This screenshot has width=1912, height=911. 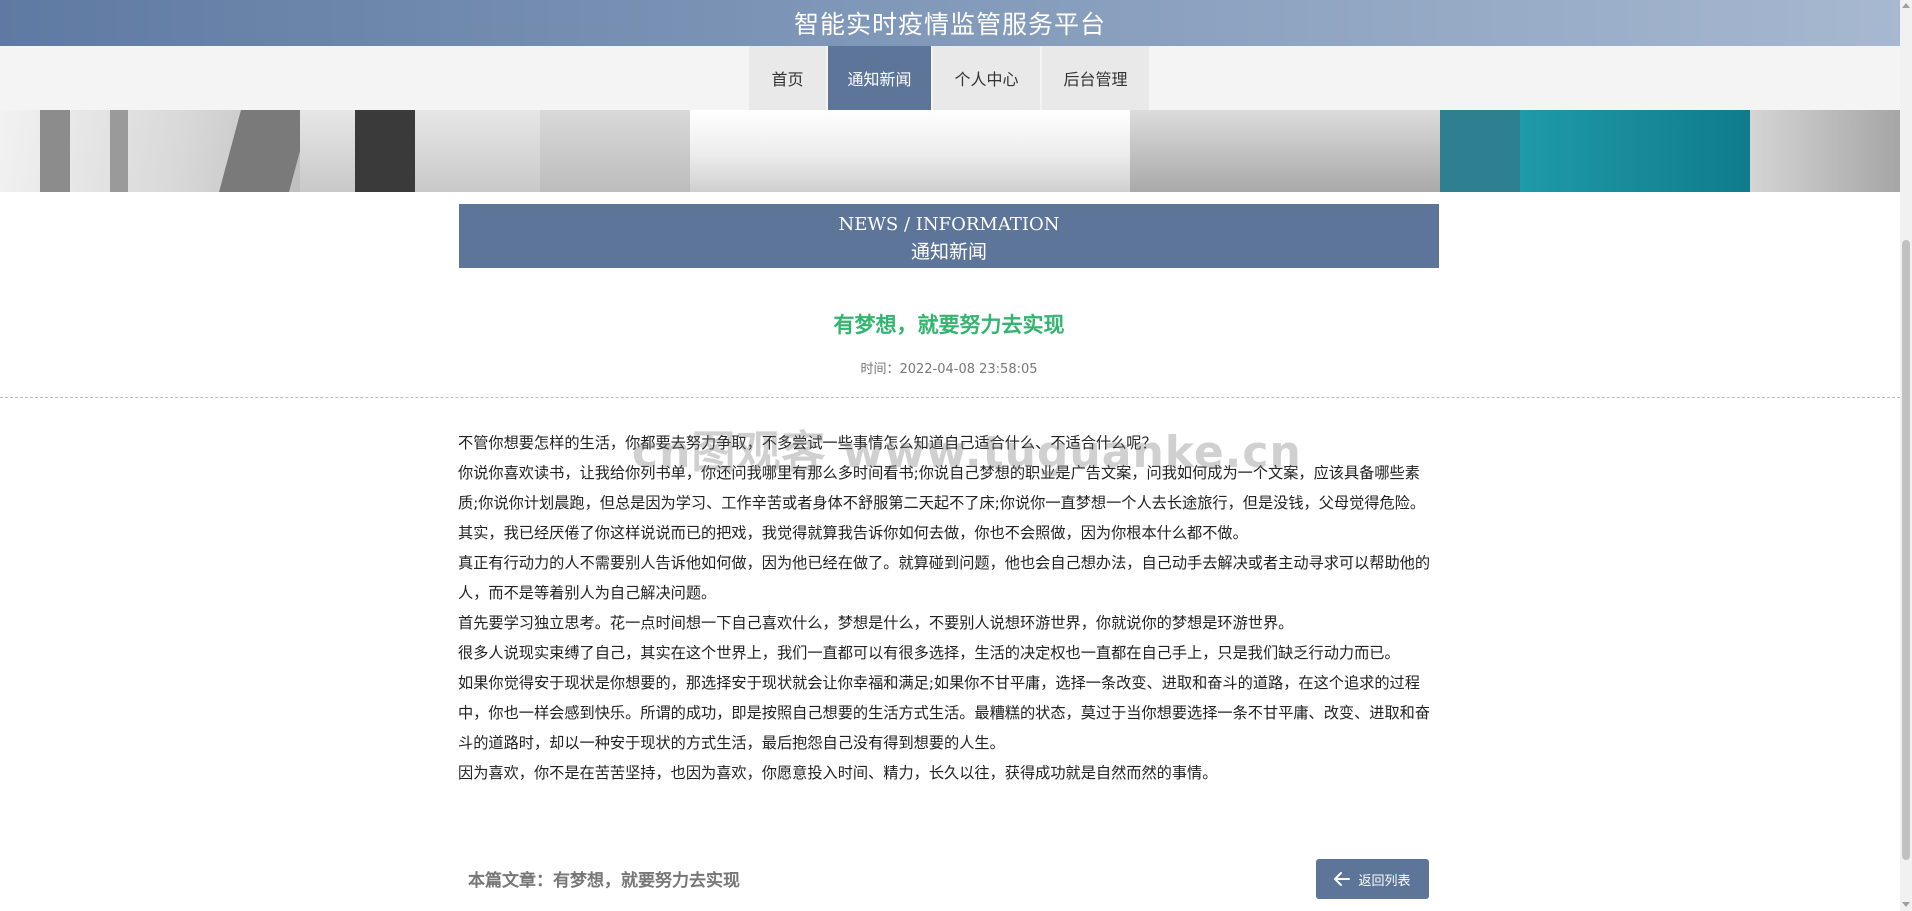 I want to click on section-header: NEWS / INFORMATION 通知新闻, so click(x=949, y=236).